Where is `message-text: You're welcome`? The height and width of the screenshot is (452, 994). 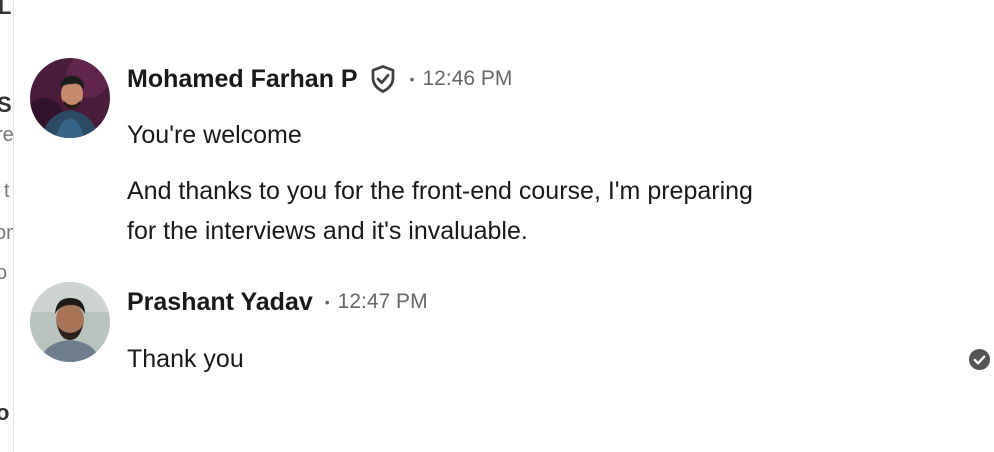
message-text: You're welcome is located at coordinates (214, 135).